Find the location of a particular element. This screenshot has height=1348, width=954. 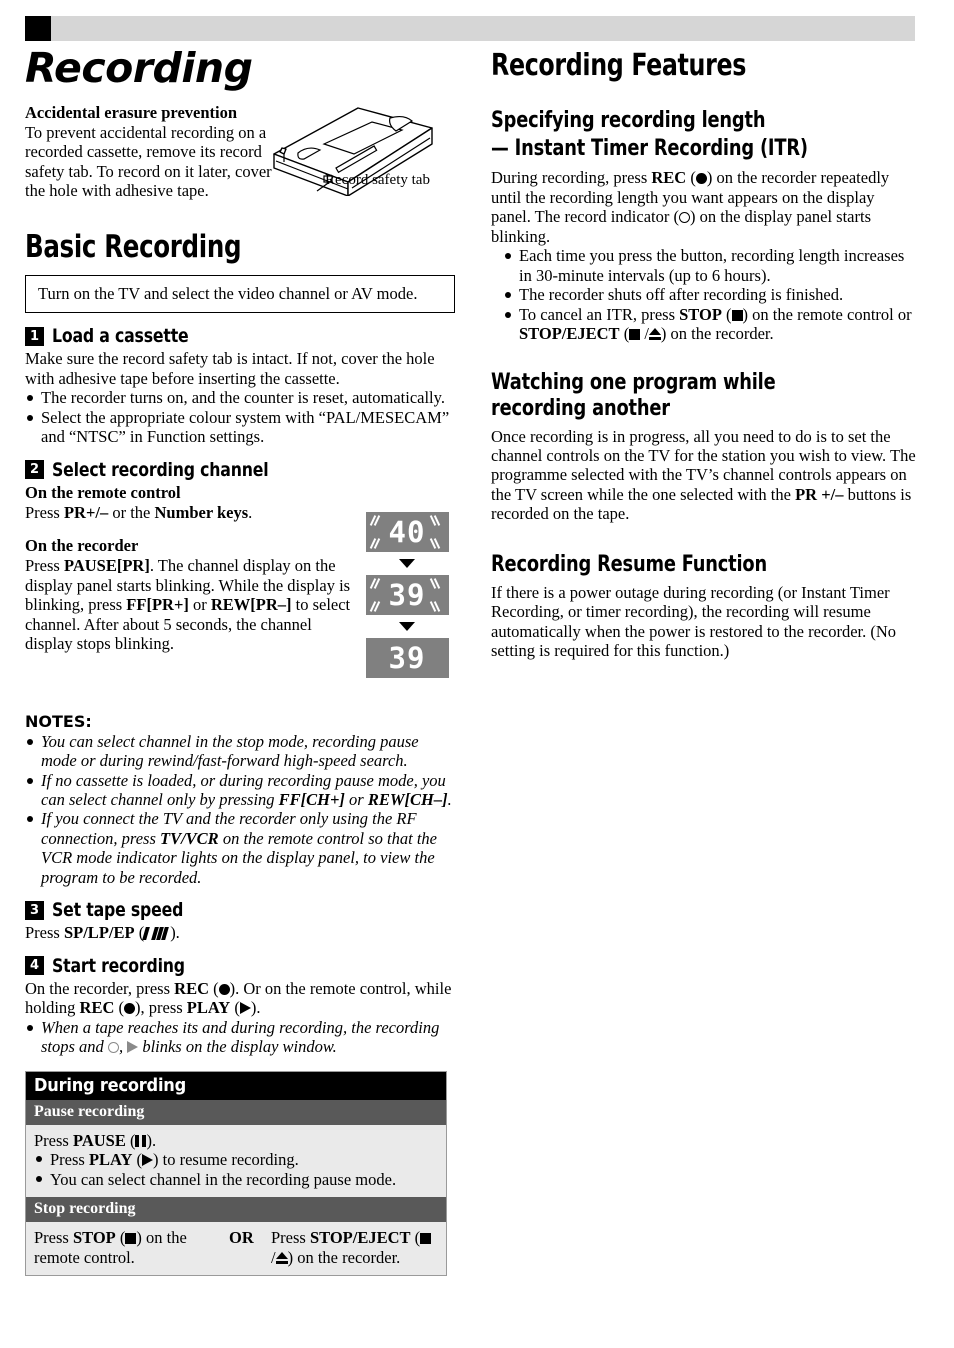

table-subhead-pause: Pause recording is located at coordinates (236, 1112).